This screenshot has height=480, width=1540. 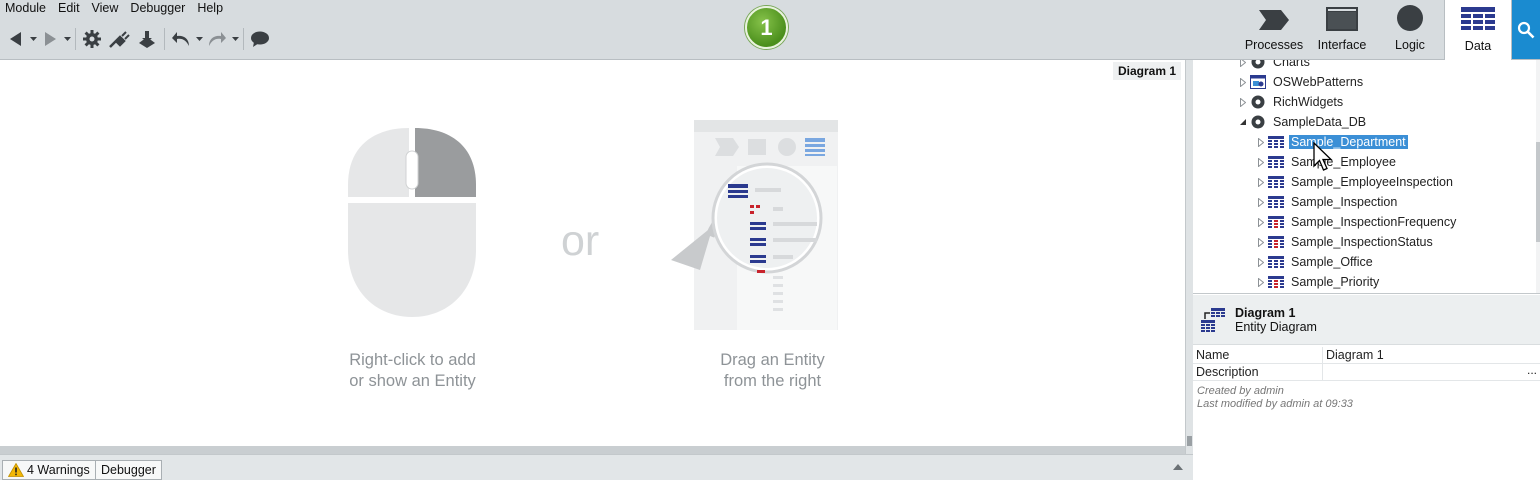 What do you see at coordinates (1348, 142) in the screenshot?
I see `tree-item-label: Sample_Department` at bounding box center [1348, 142].